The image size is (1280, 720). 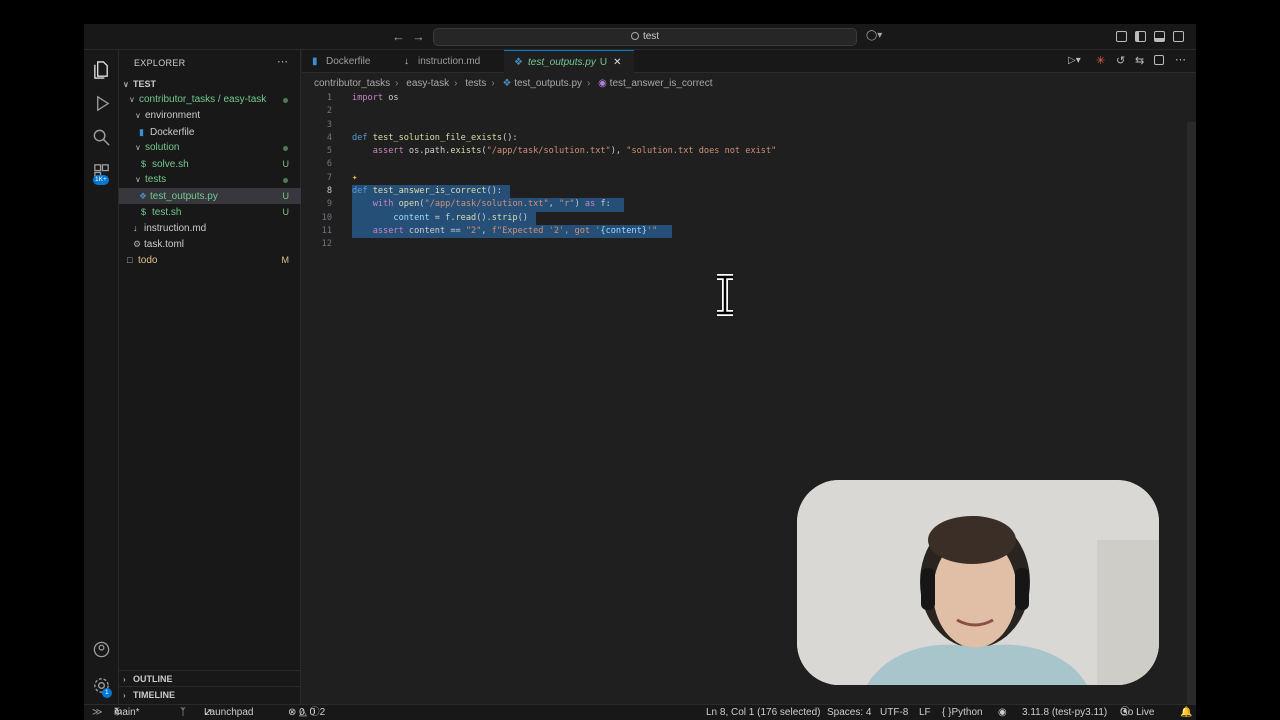 I want to click on tab-instruction-md: ↓ instruction.md, so click(x=449, y=61).